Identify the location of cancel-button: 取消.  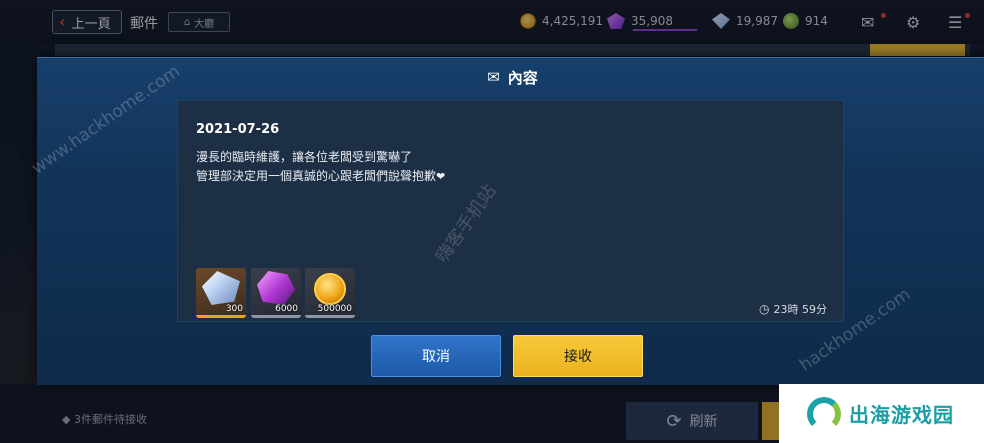
(436, 356).